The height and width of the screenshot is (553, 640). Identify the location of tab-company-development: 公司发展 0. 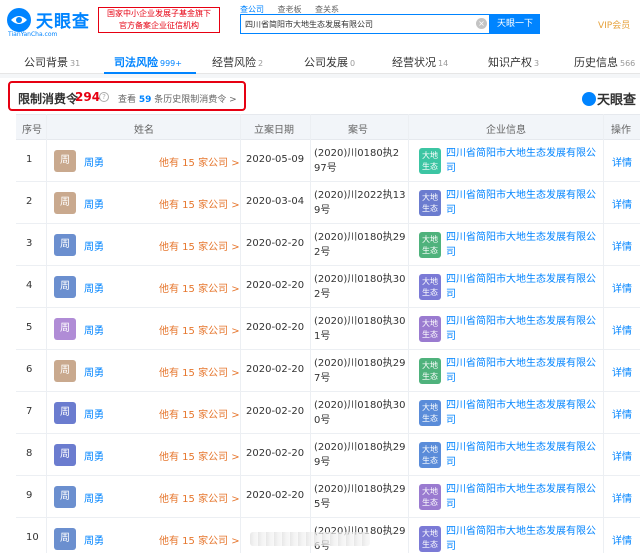
(329, 62).